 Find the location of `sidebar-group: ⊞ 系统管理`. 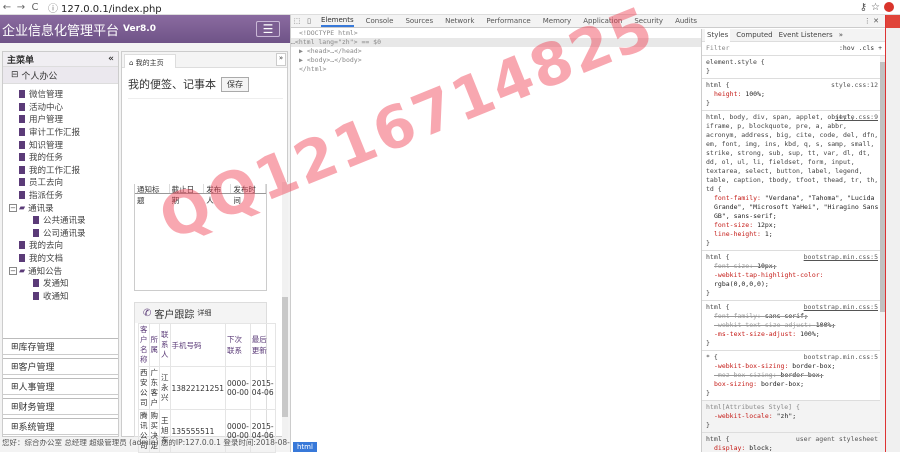

sidebar-group: ⊞ 系统管理 is located at coordinates (60, 426).